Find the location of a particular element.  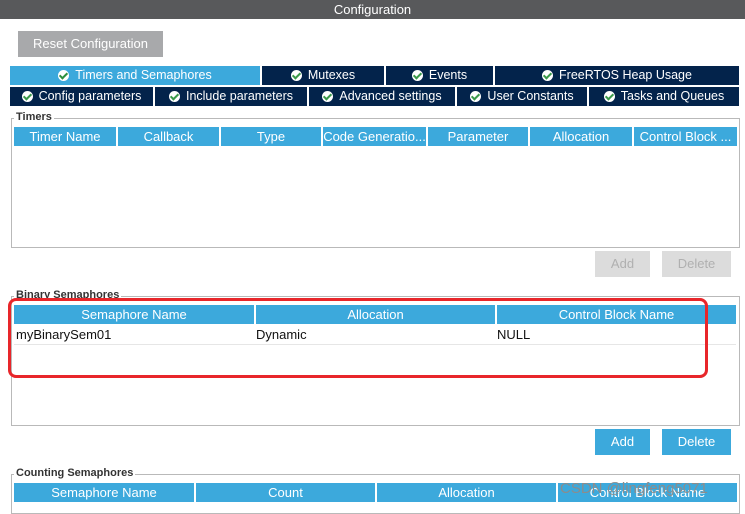

watermark-text: CSDN @lingfeng5071 is located at coordinates (634, 488).